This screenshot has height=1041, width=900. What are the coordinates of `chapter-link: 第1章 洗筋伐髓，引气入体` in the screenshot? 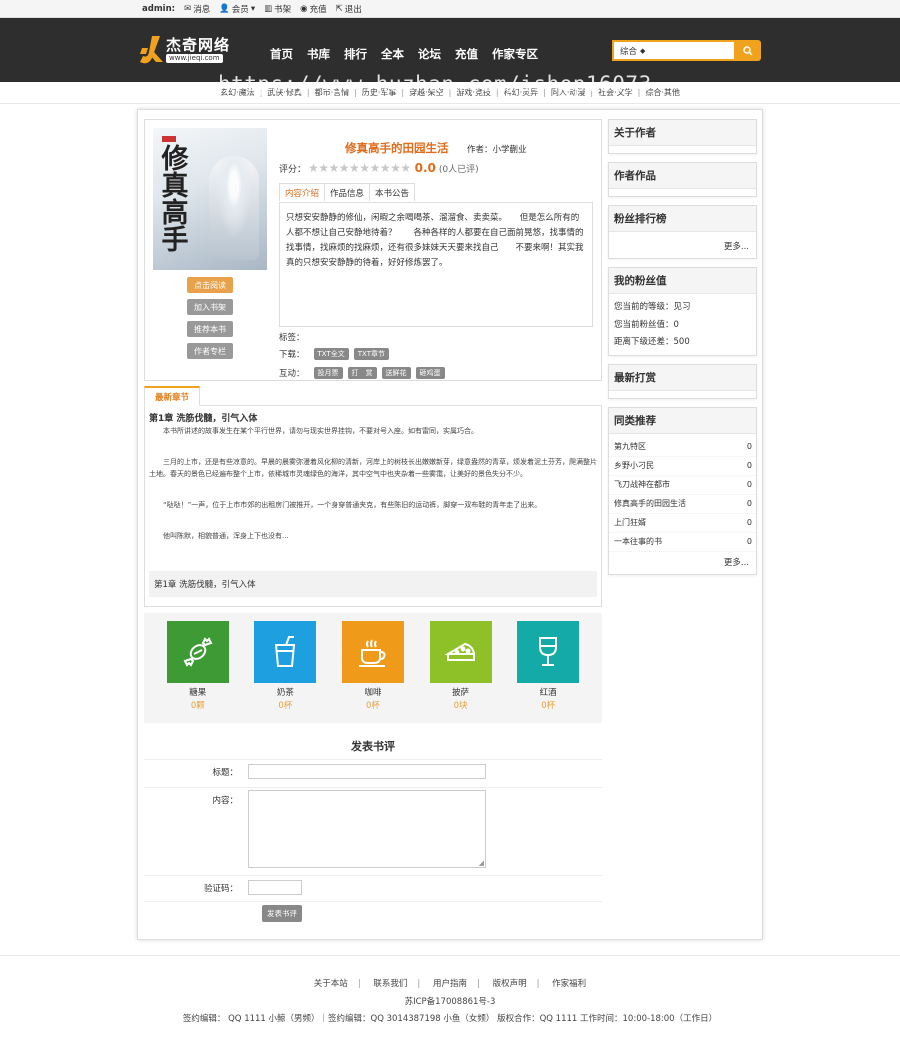 It's located at (373, 584).